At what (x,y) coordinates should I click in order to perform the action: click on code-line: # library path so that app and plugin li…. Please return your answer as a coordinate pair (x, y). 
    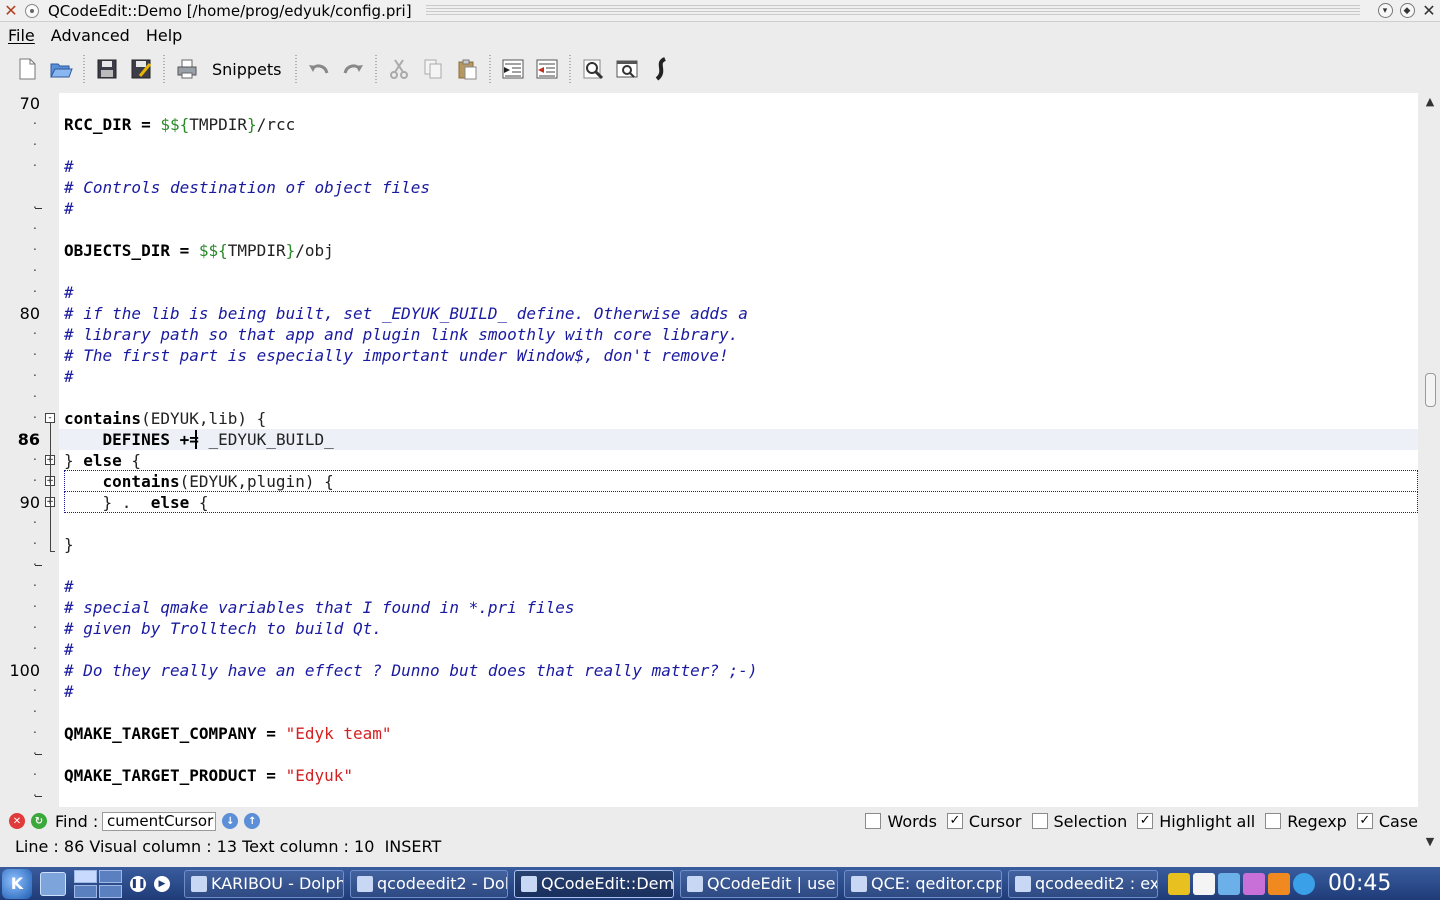
    Looking at the image, I should click on (738, 334).